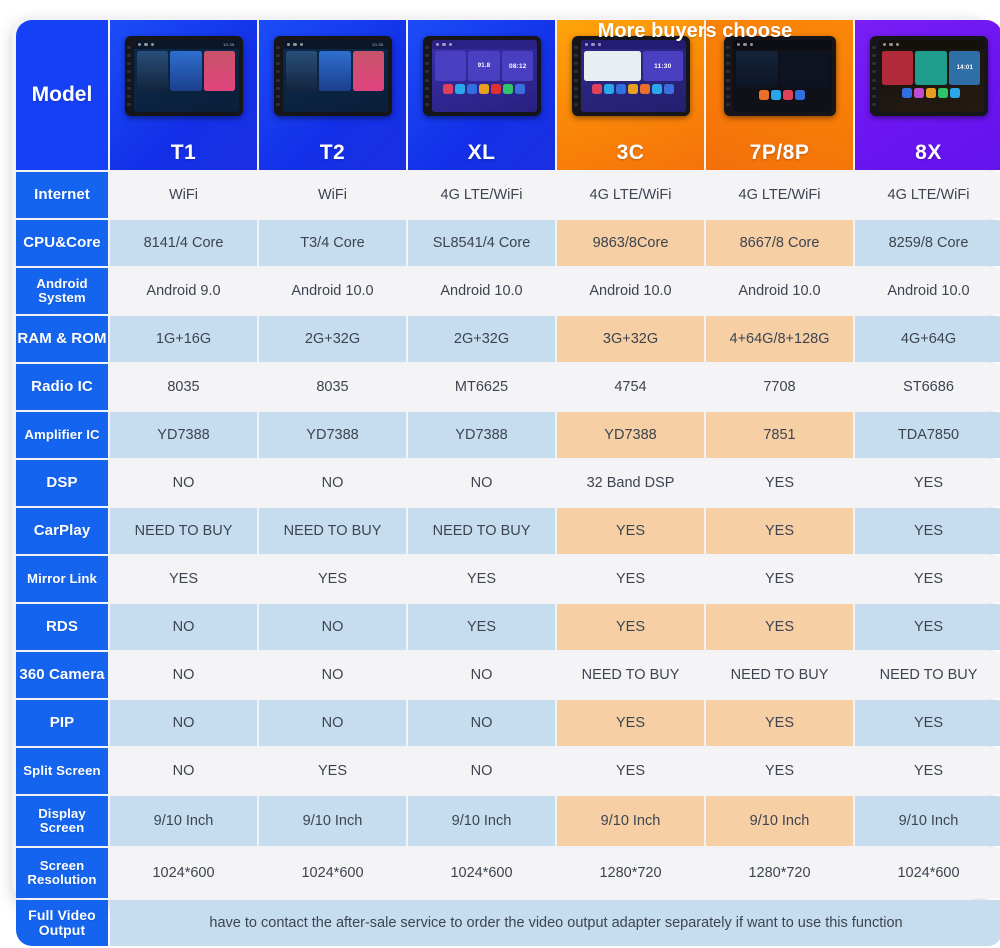 Image resolution: width=1000 pixels, height=948 pixels. I want to click on device-thumbnail-7p8p, so click(779, 76).